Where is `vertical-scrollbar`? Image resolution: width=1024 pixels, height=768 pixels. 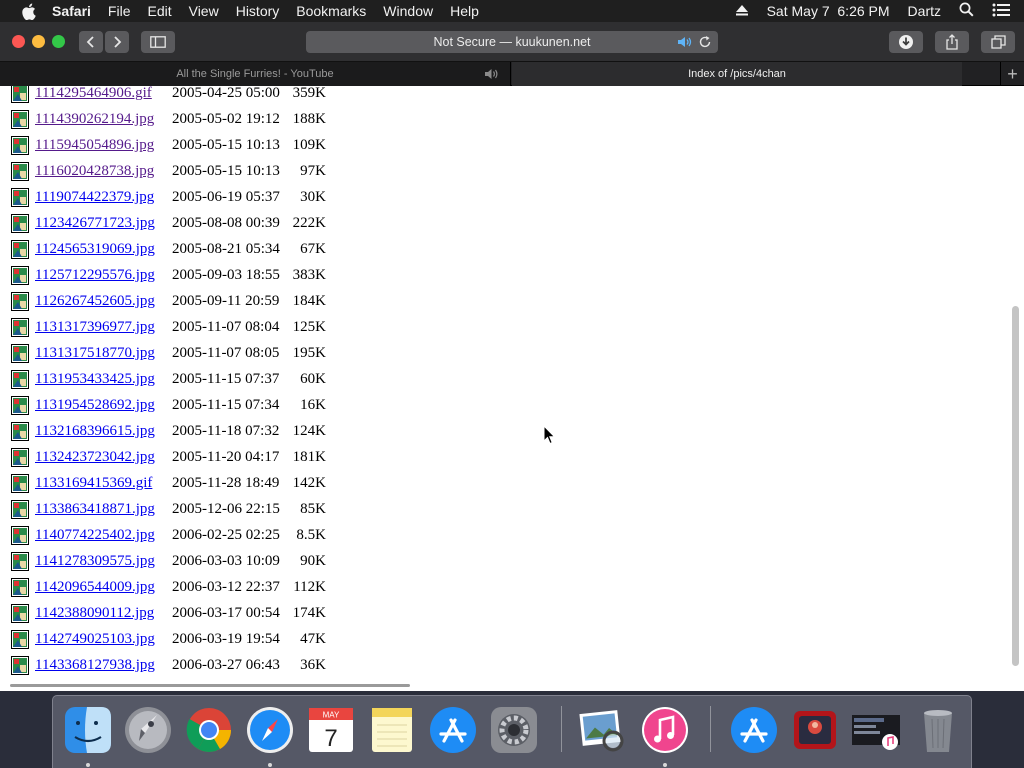 vertical-scrollbar is located at coordinates (1015, 486).